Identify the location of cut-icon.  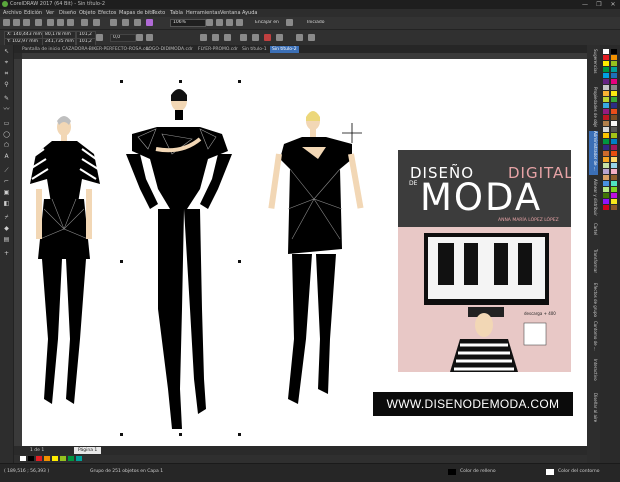
(50, 22).